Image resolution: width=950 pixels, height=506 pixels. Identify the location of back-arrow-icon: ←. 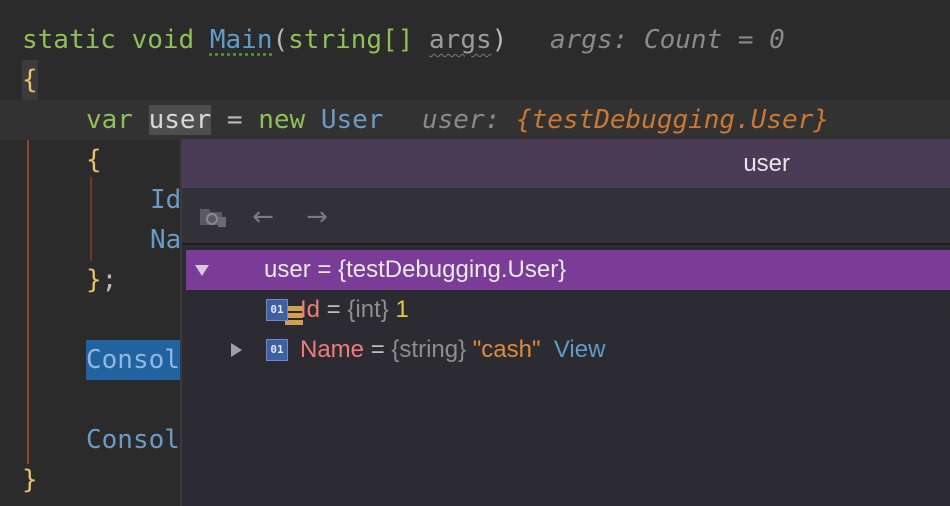
(263, 217).